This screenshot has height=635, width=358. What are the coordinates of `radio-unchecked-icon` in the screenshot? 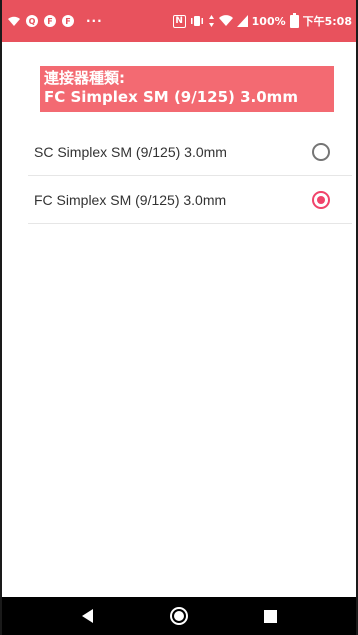 It's located at (321, 151).